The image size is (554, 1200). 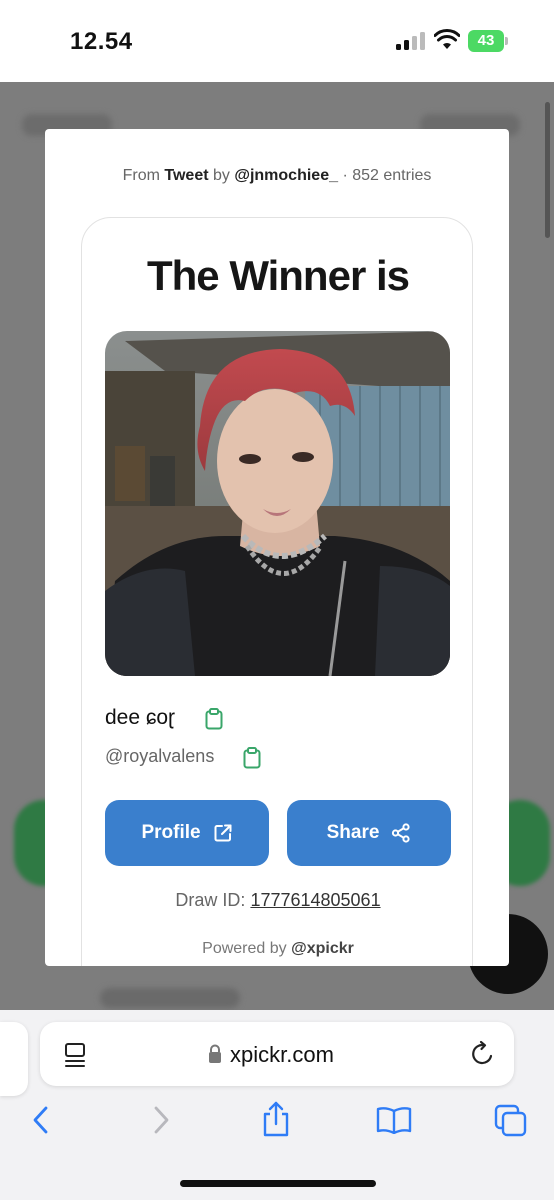 What do you see at coordinates (141, 175) in the screenshot?
I see `source-from-label: From` at bounding box center [141, 175].